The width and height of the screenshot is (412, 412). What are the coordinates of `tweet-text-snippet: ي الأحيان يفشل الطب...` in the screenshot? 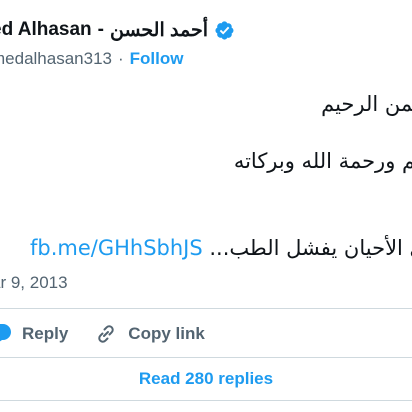 It's located at (310, 248).